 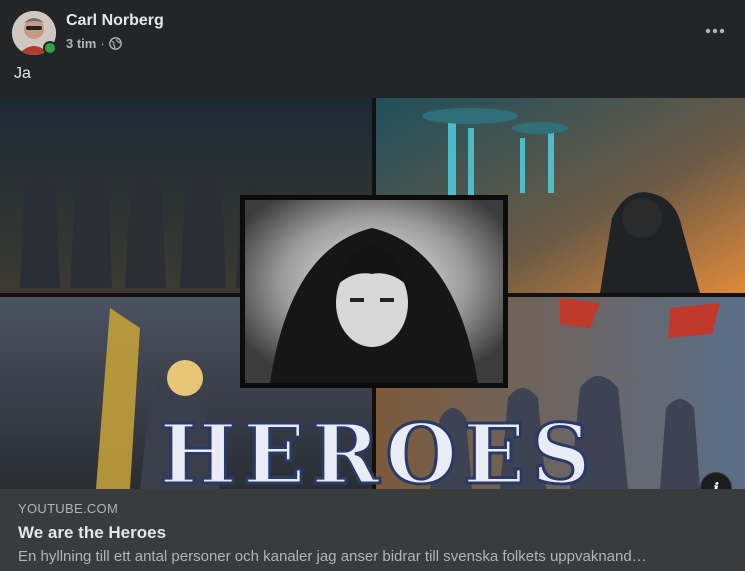 What do you see at coordinates (715, 31) in the screenshot?
I see `more-options-icon` at bounding box center [715, 31].